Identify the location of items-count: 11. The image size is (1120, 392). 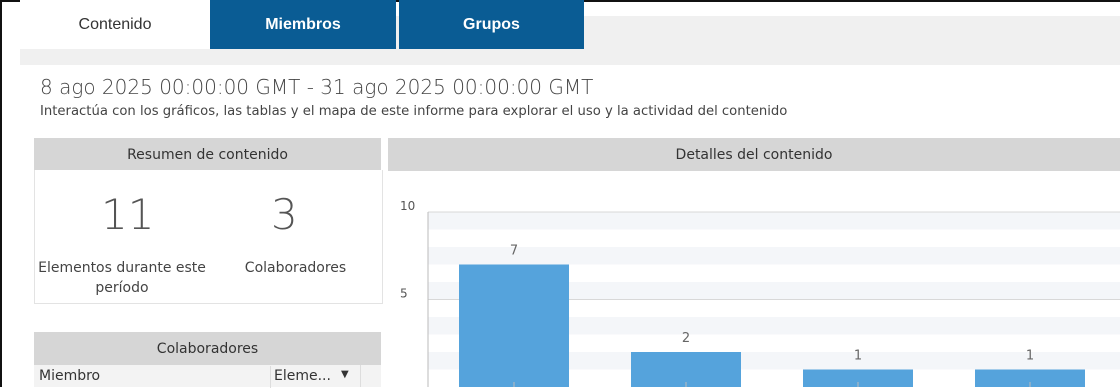
(128, 214).